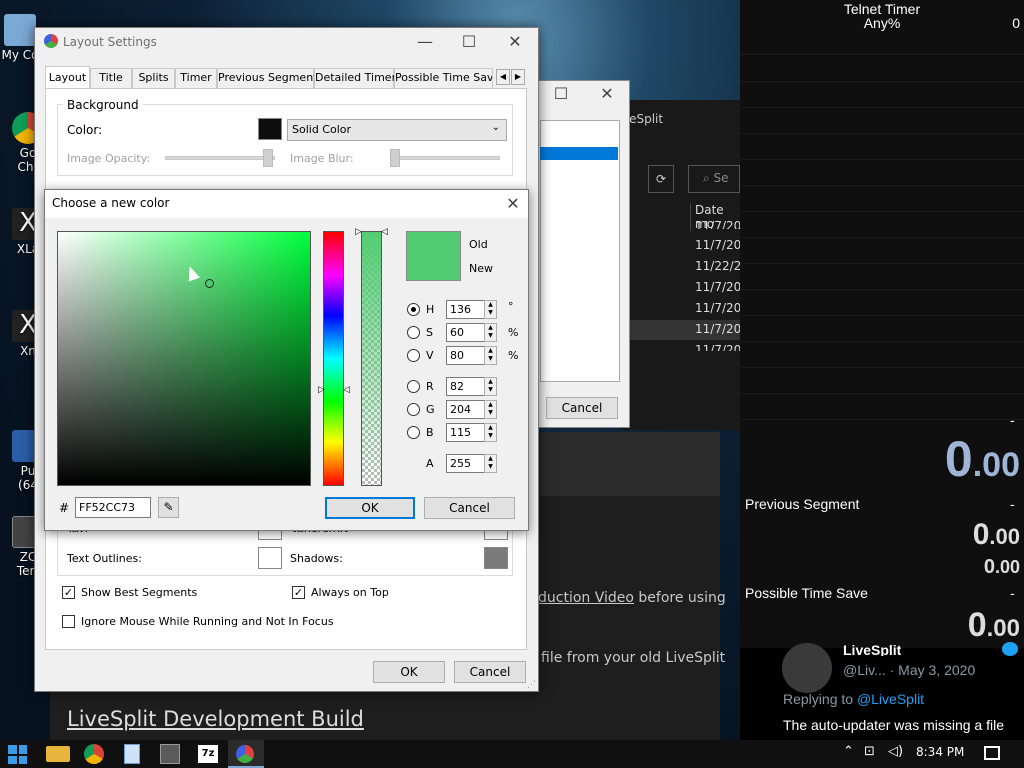 This screenshot has width=1024, height=768. Describe the element at coordinates (982, 459) in the screenshot. I see `main-timer: 0.00` at that location.